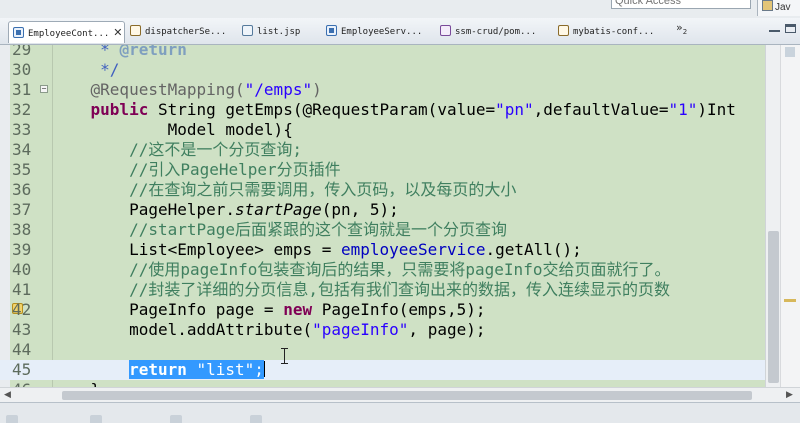 Image resolution: width=800 pixels, height=423 pixels. Describe the element at coordinates (382, 190) in the screenshot. I see `code-line: 36 //在查询之前只需要调用，传入页码，以及每页的大小` at that location.